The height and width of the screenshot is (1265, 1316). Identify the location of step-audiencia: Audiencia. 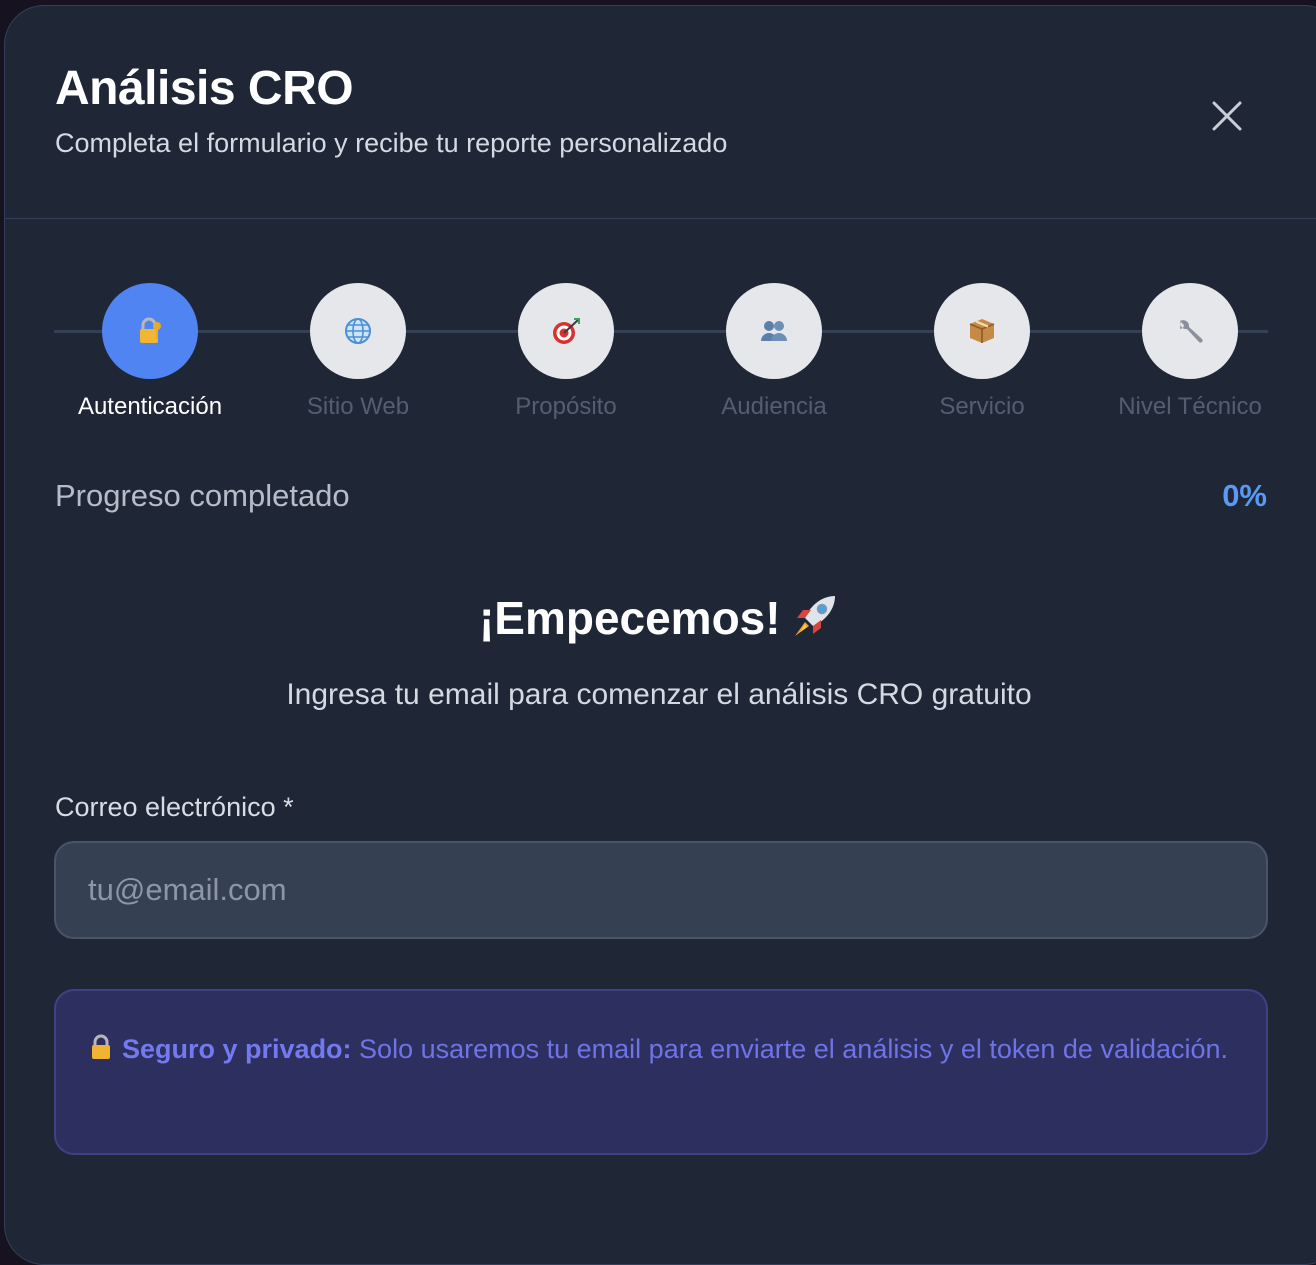
(774, 351).